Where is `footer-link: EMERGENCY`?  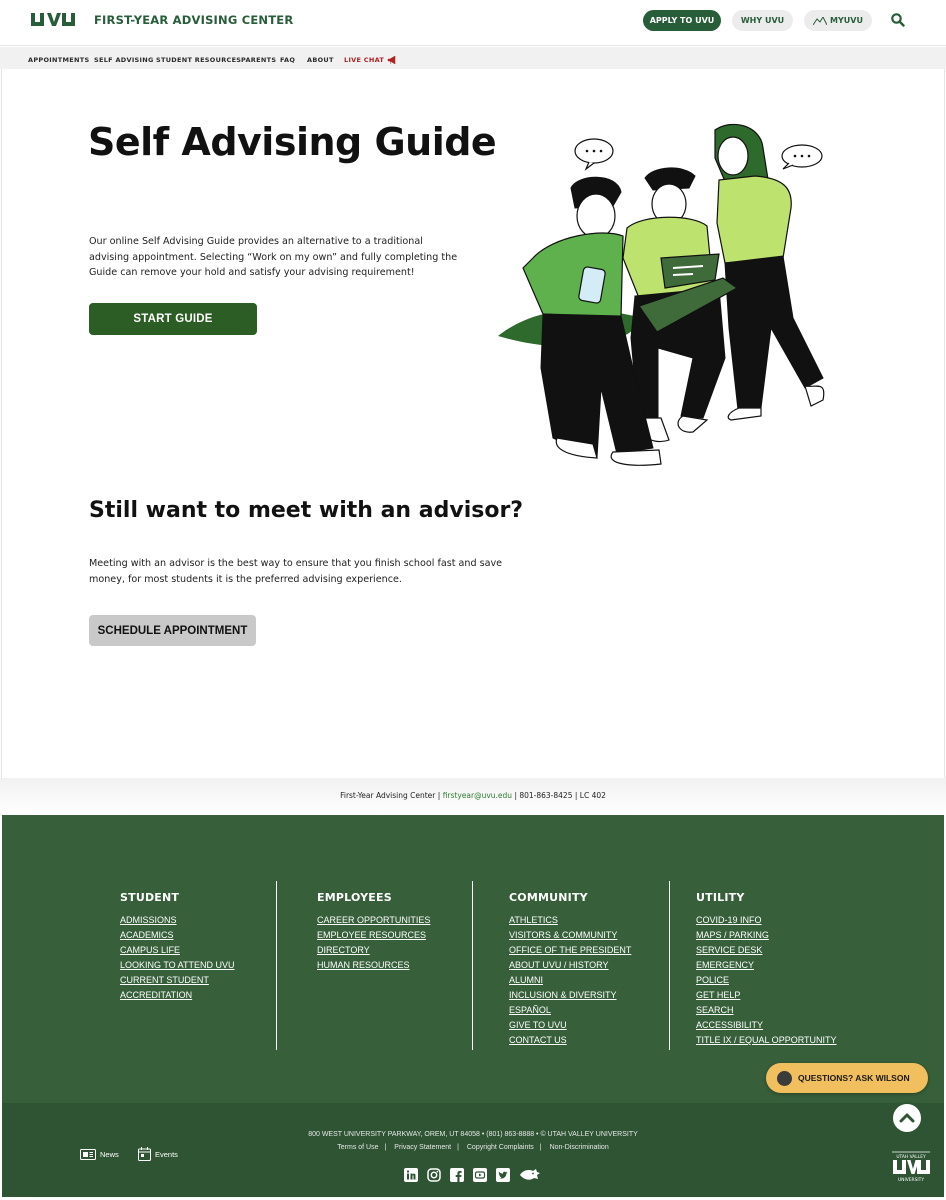 footer-link: EMERGENCY is located at coordinates (766, 965).